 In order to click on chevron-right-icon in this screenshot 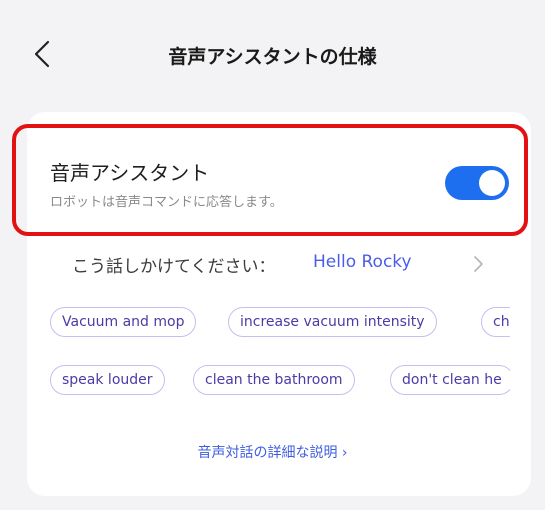, I will do `click(478, 264)`.